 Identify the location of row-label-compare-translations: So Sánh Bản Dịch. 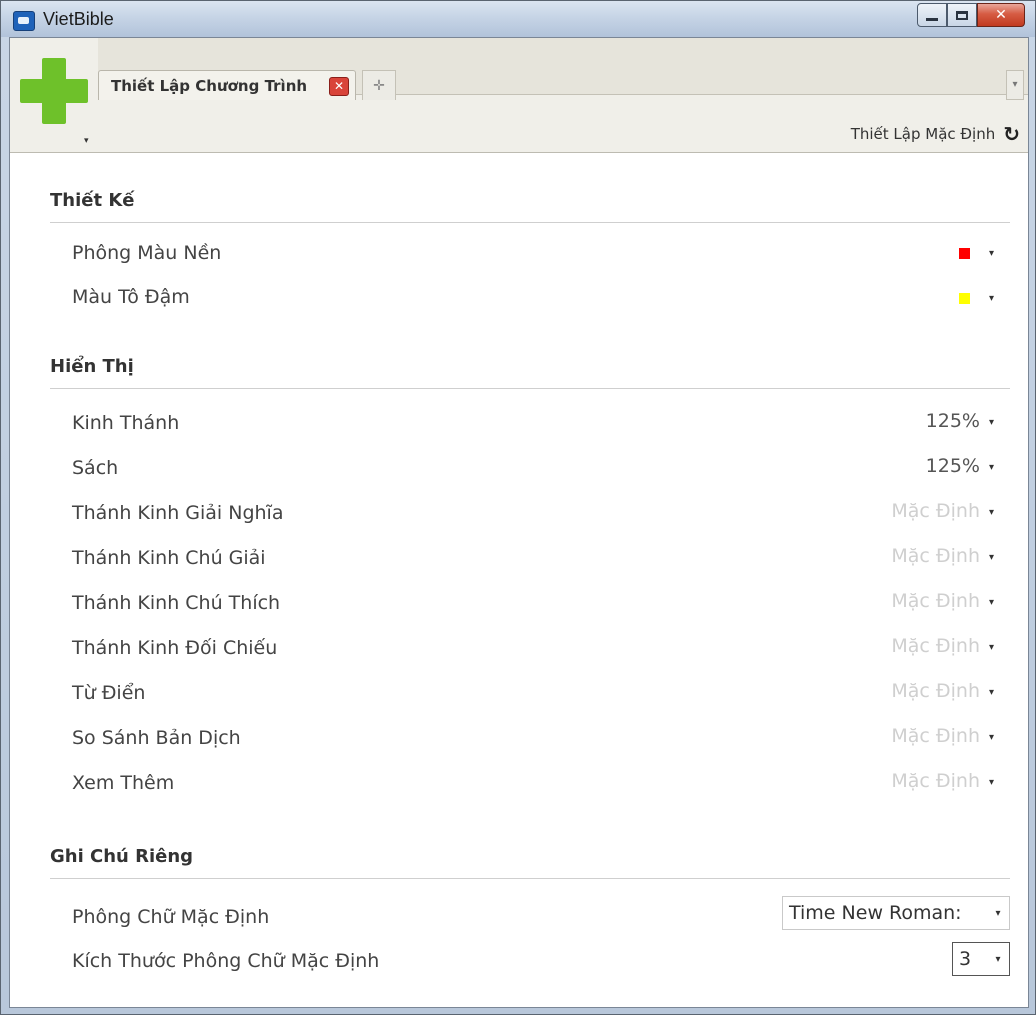
(156, 738).